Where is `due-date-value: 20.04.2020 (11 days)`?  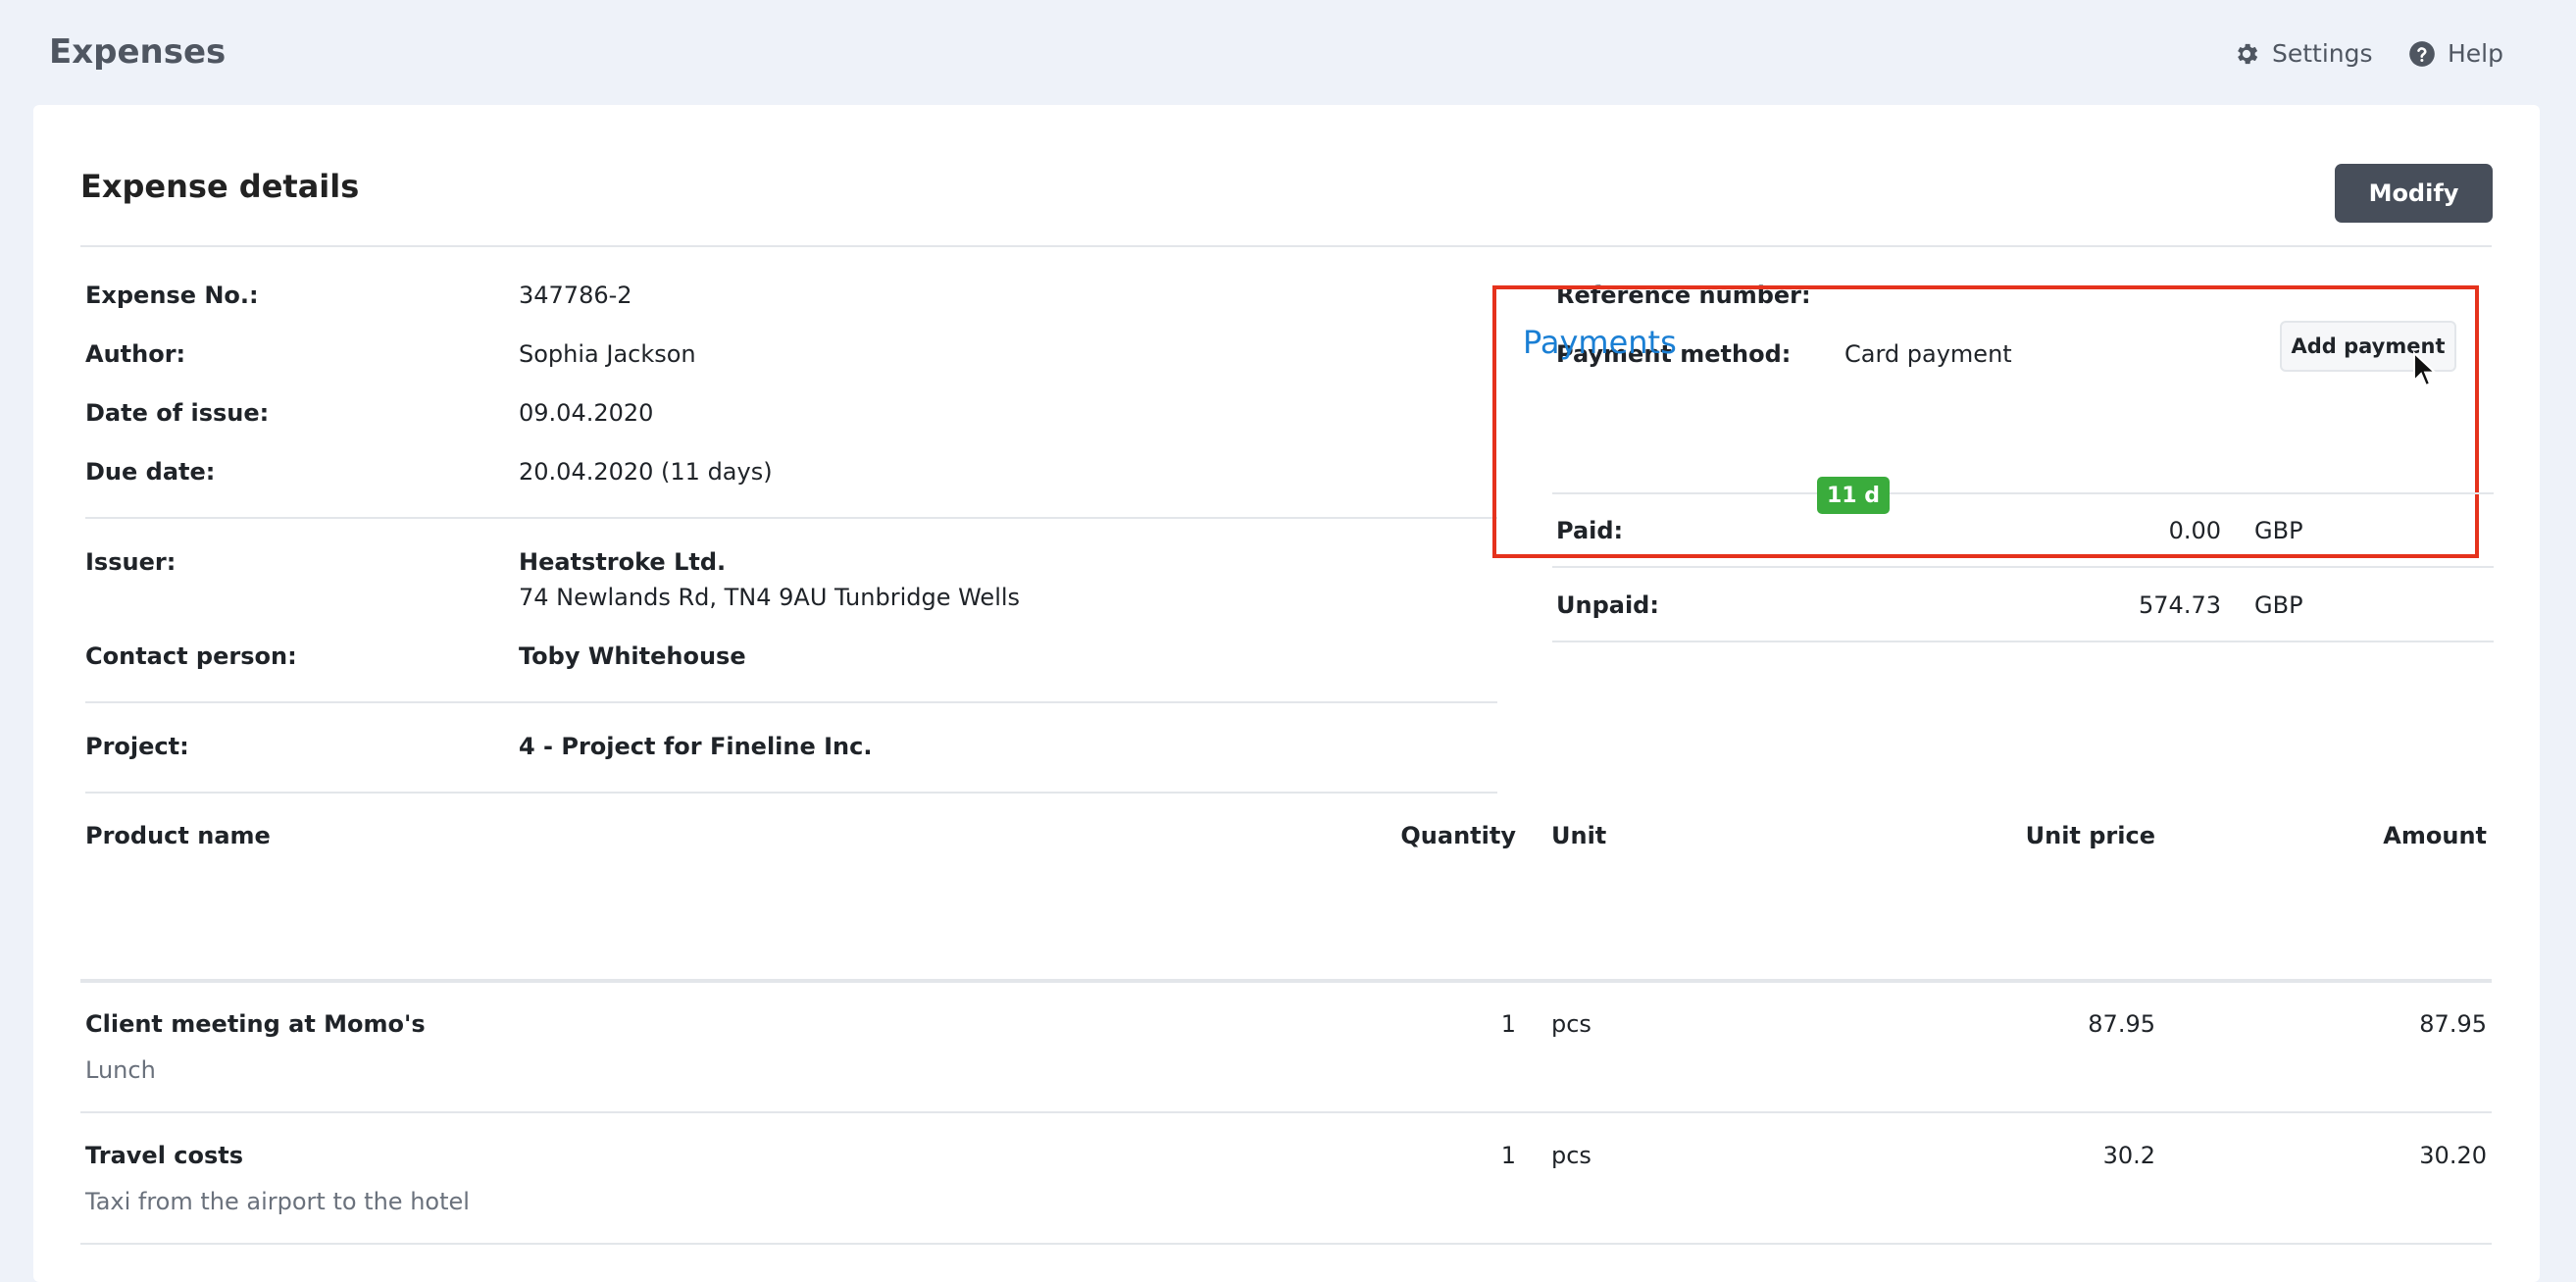
due-date-value: 20.04.2020 (11 days) is located at coordinates (646, 472).